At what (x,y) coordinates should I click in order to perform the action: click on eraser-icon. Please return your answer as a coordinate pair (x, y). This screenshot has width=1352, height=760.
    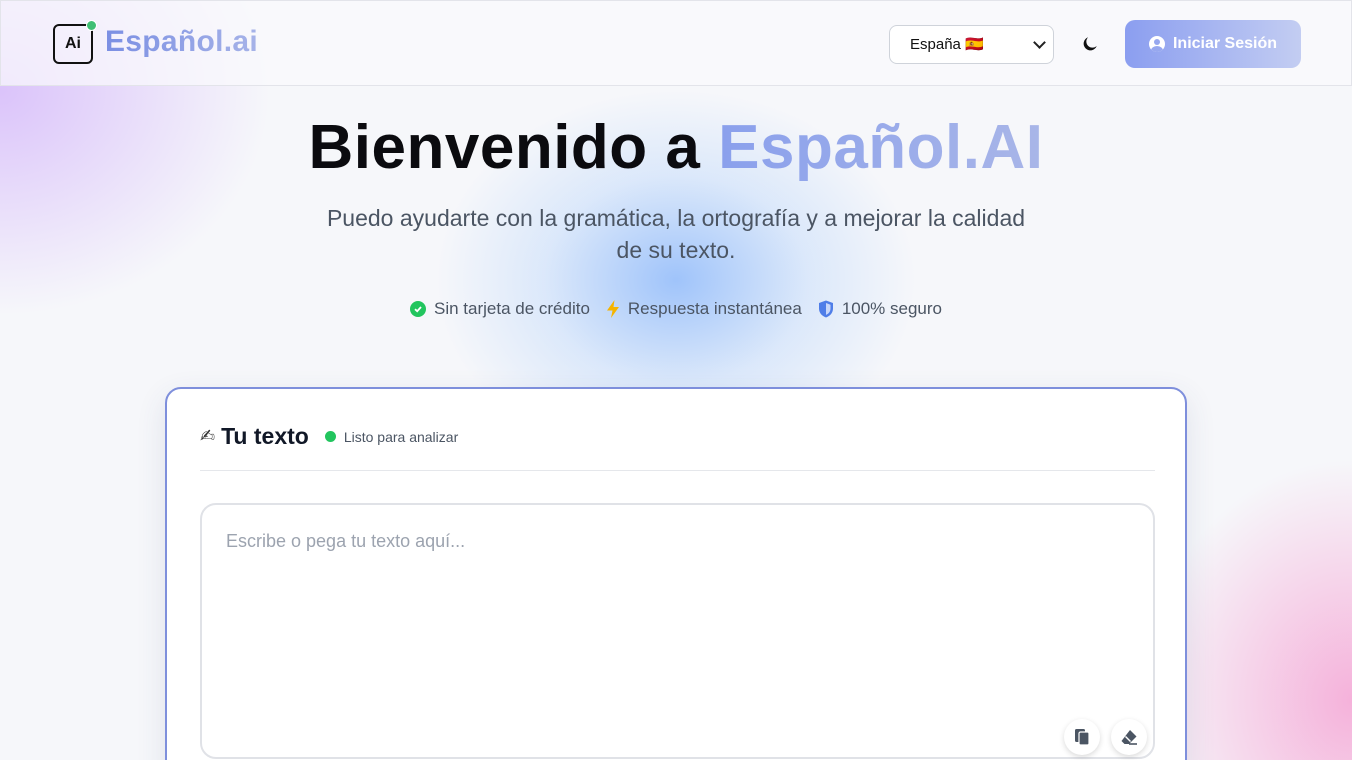
    Looking at the image, I should click on (1129, 737).